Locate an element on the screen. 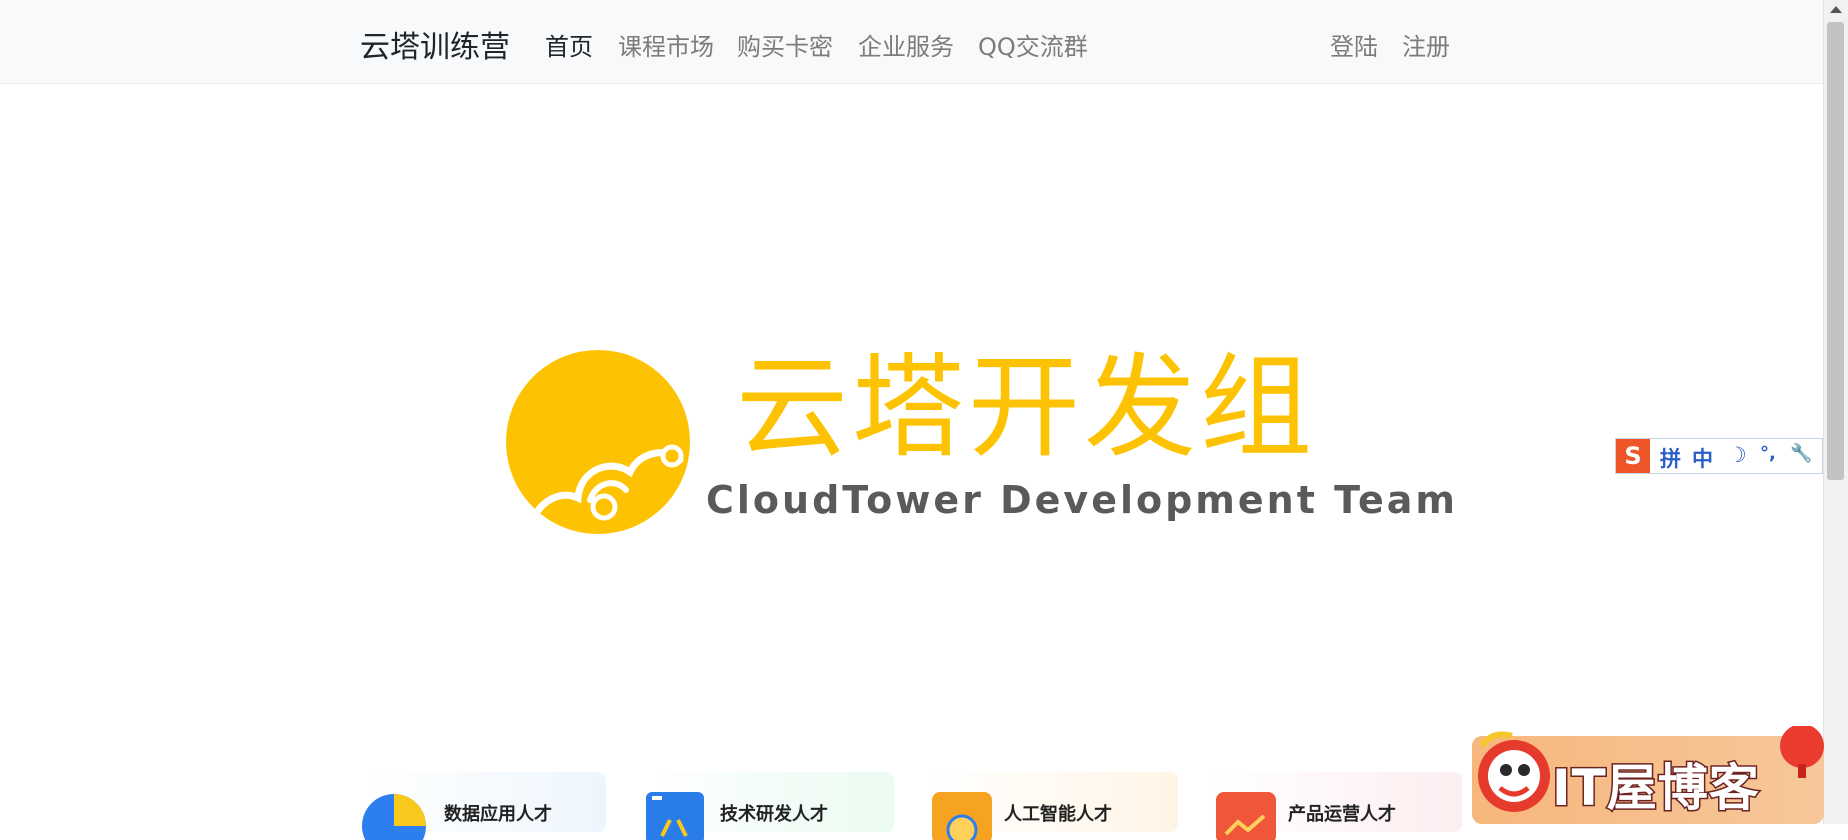  sogou-logo-icon: S is located at coordinates (1633, 456).